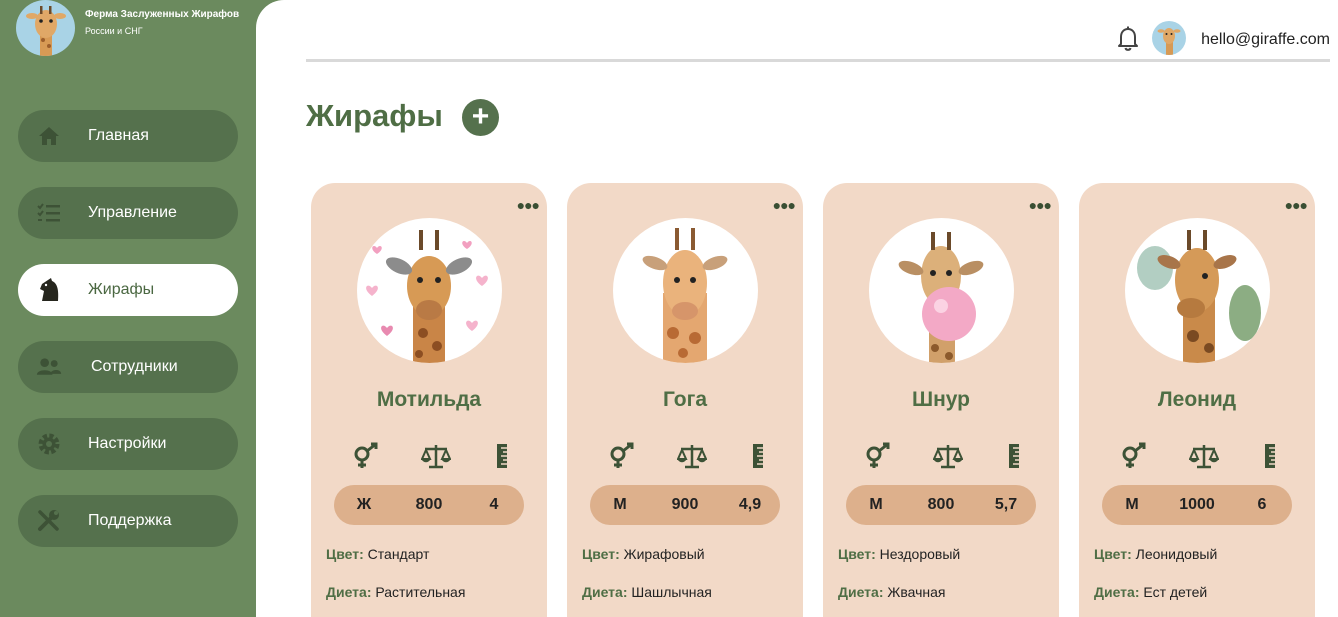  Describe the element at coordinates (1262, 504) in the screenshot. I see `height-value: 6` at that location.